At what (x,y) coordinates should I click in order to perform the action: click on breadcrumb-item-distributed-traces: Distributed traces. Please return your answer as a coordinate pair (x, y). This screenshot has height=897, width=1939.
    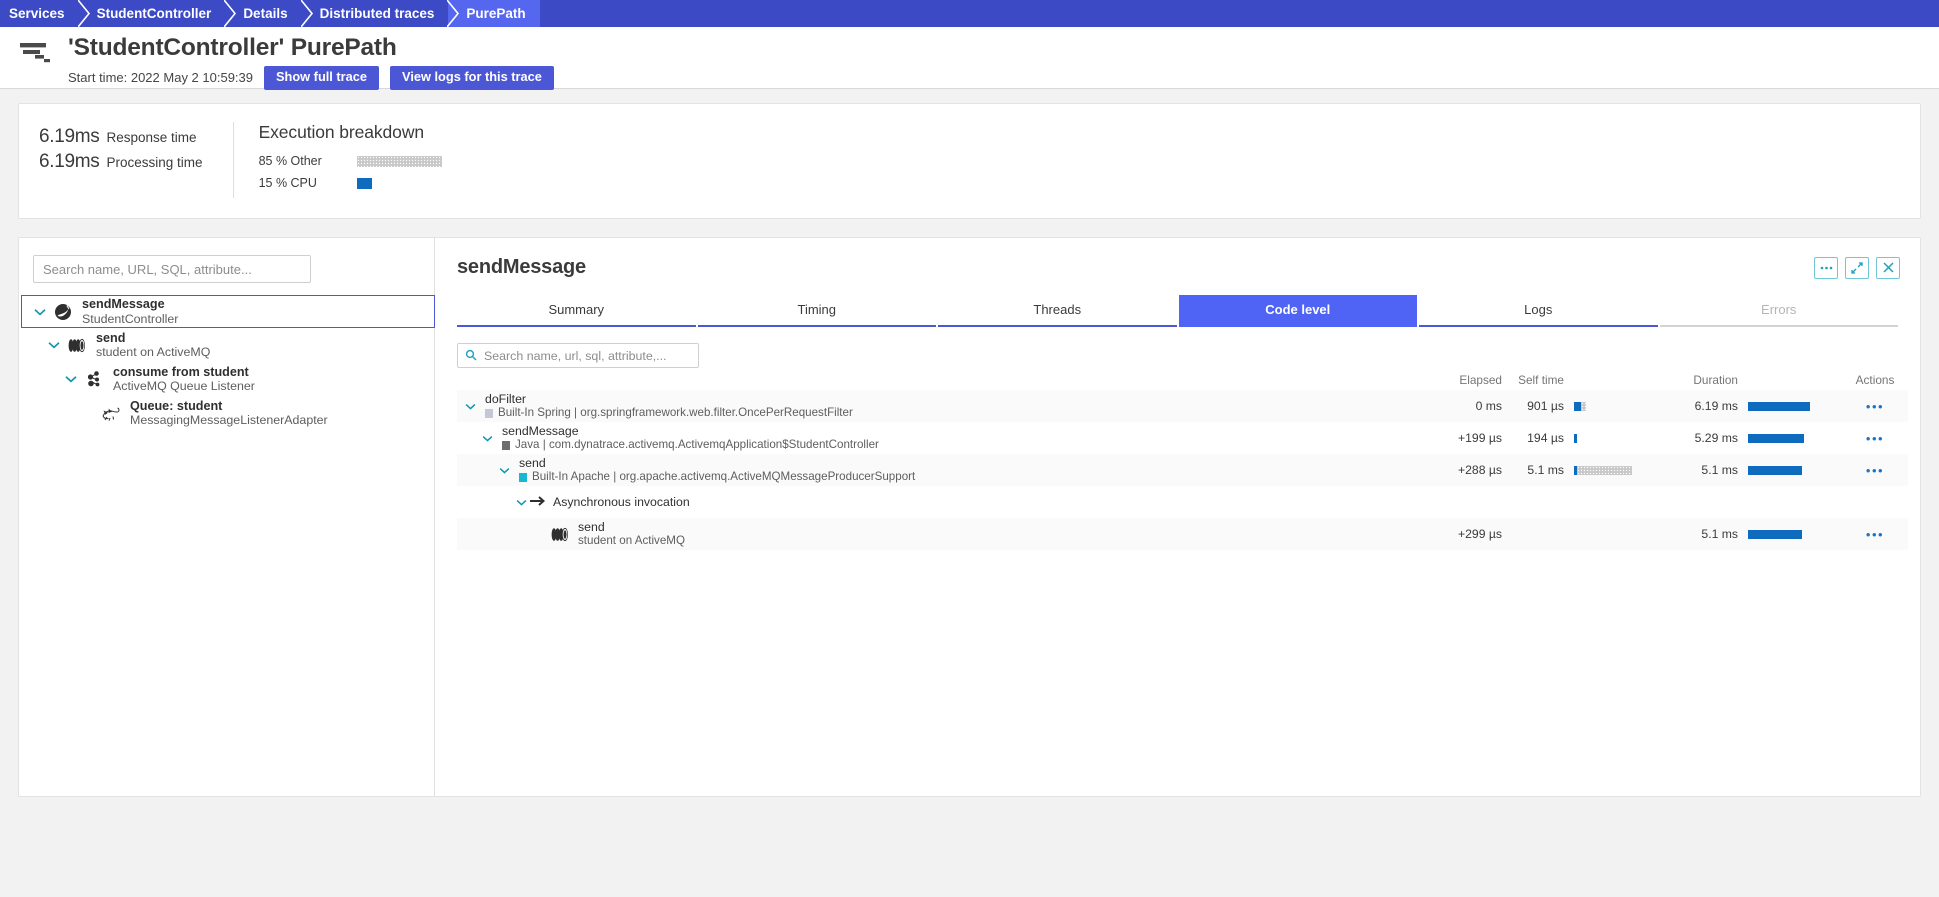
    Looking at the image, I should click on (381, 13).